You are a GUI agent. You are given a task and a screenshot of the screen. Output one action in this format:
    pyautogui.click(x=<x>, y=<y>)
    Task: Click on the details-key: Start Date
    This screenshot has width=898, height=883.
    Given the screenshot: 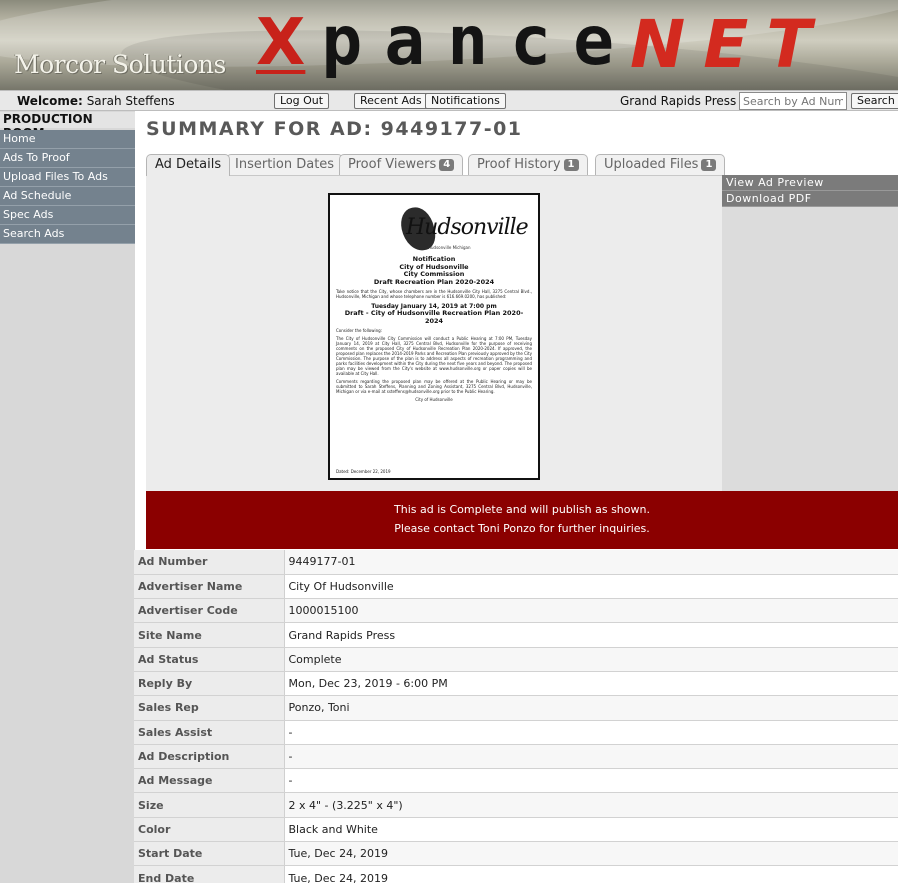 What is the action you would take?
    pyautogui.click(x=209, y=854)
    